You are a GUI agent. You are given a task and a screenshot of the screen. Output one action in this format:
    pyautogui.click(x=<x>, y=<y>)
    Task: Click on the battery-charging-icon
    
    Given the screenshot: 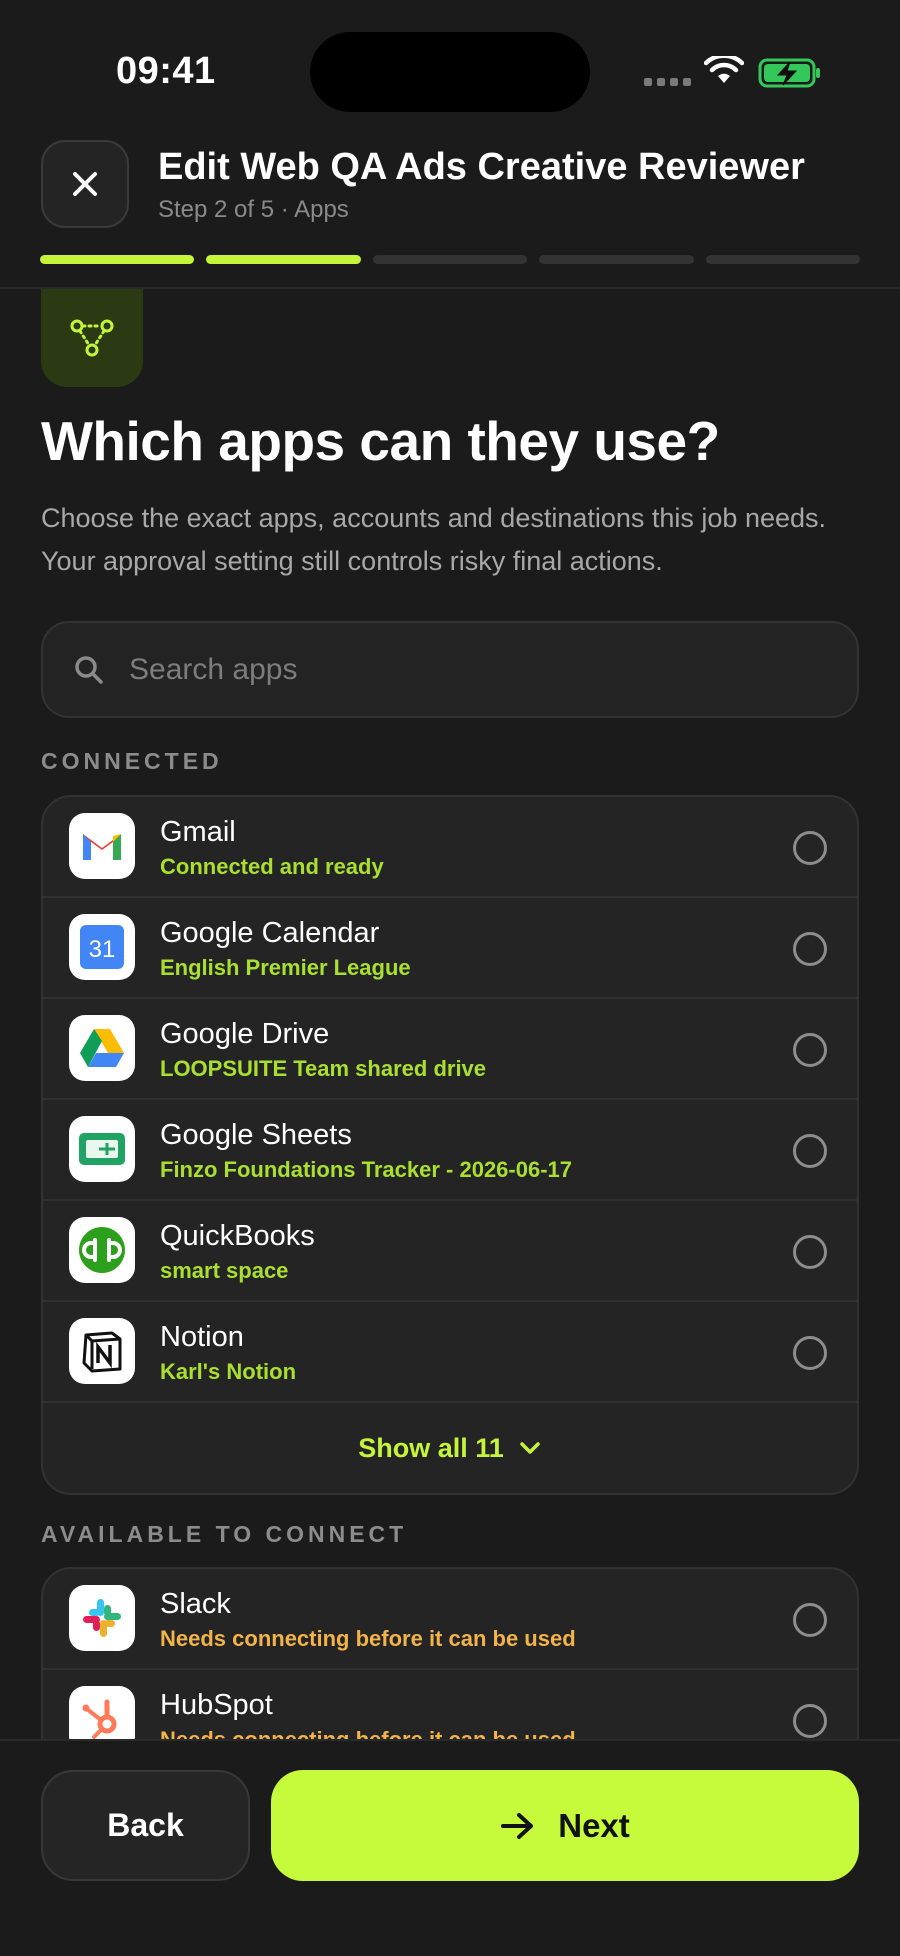 What is the action you would take?
    pyautogui.click(x=789, y=73)
    